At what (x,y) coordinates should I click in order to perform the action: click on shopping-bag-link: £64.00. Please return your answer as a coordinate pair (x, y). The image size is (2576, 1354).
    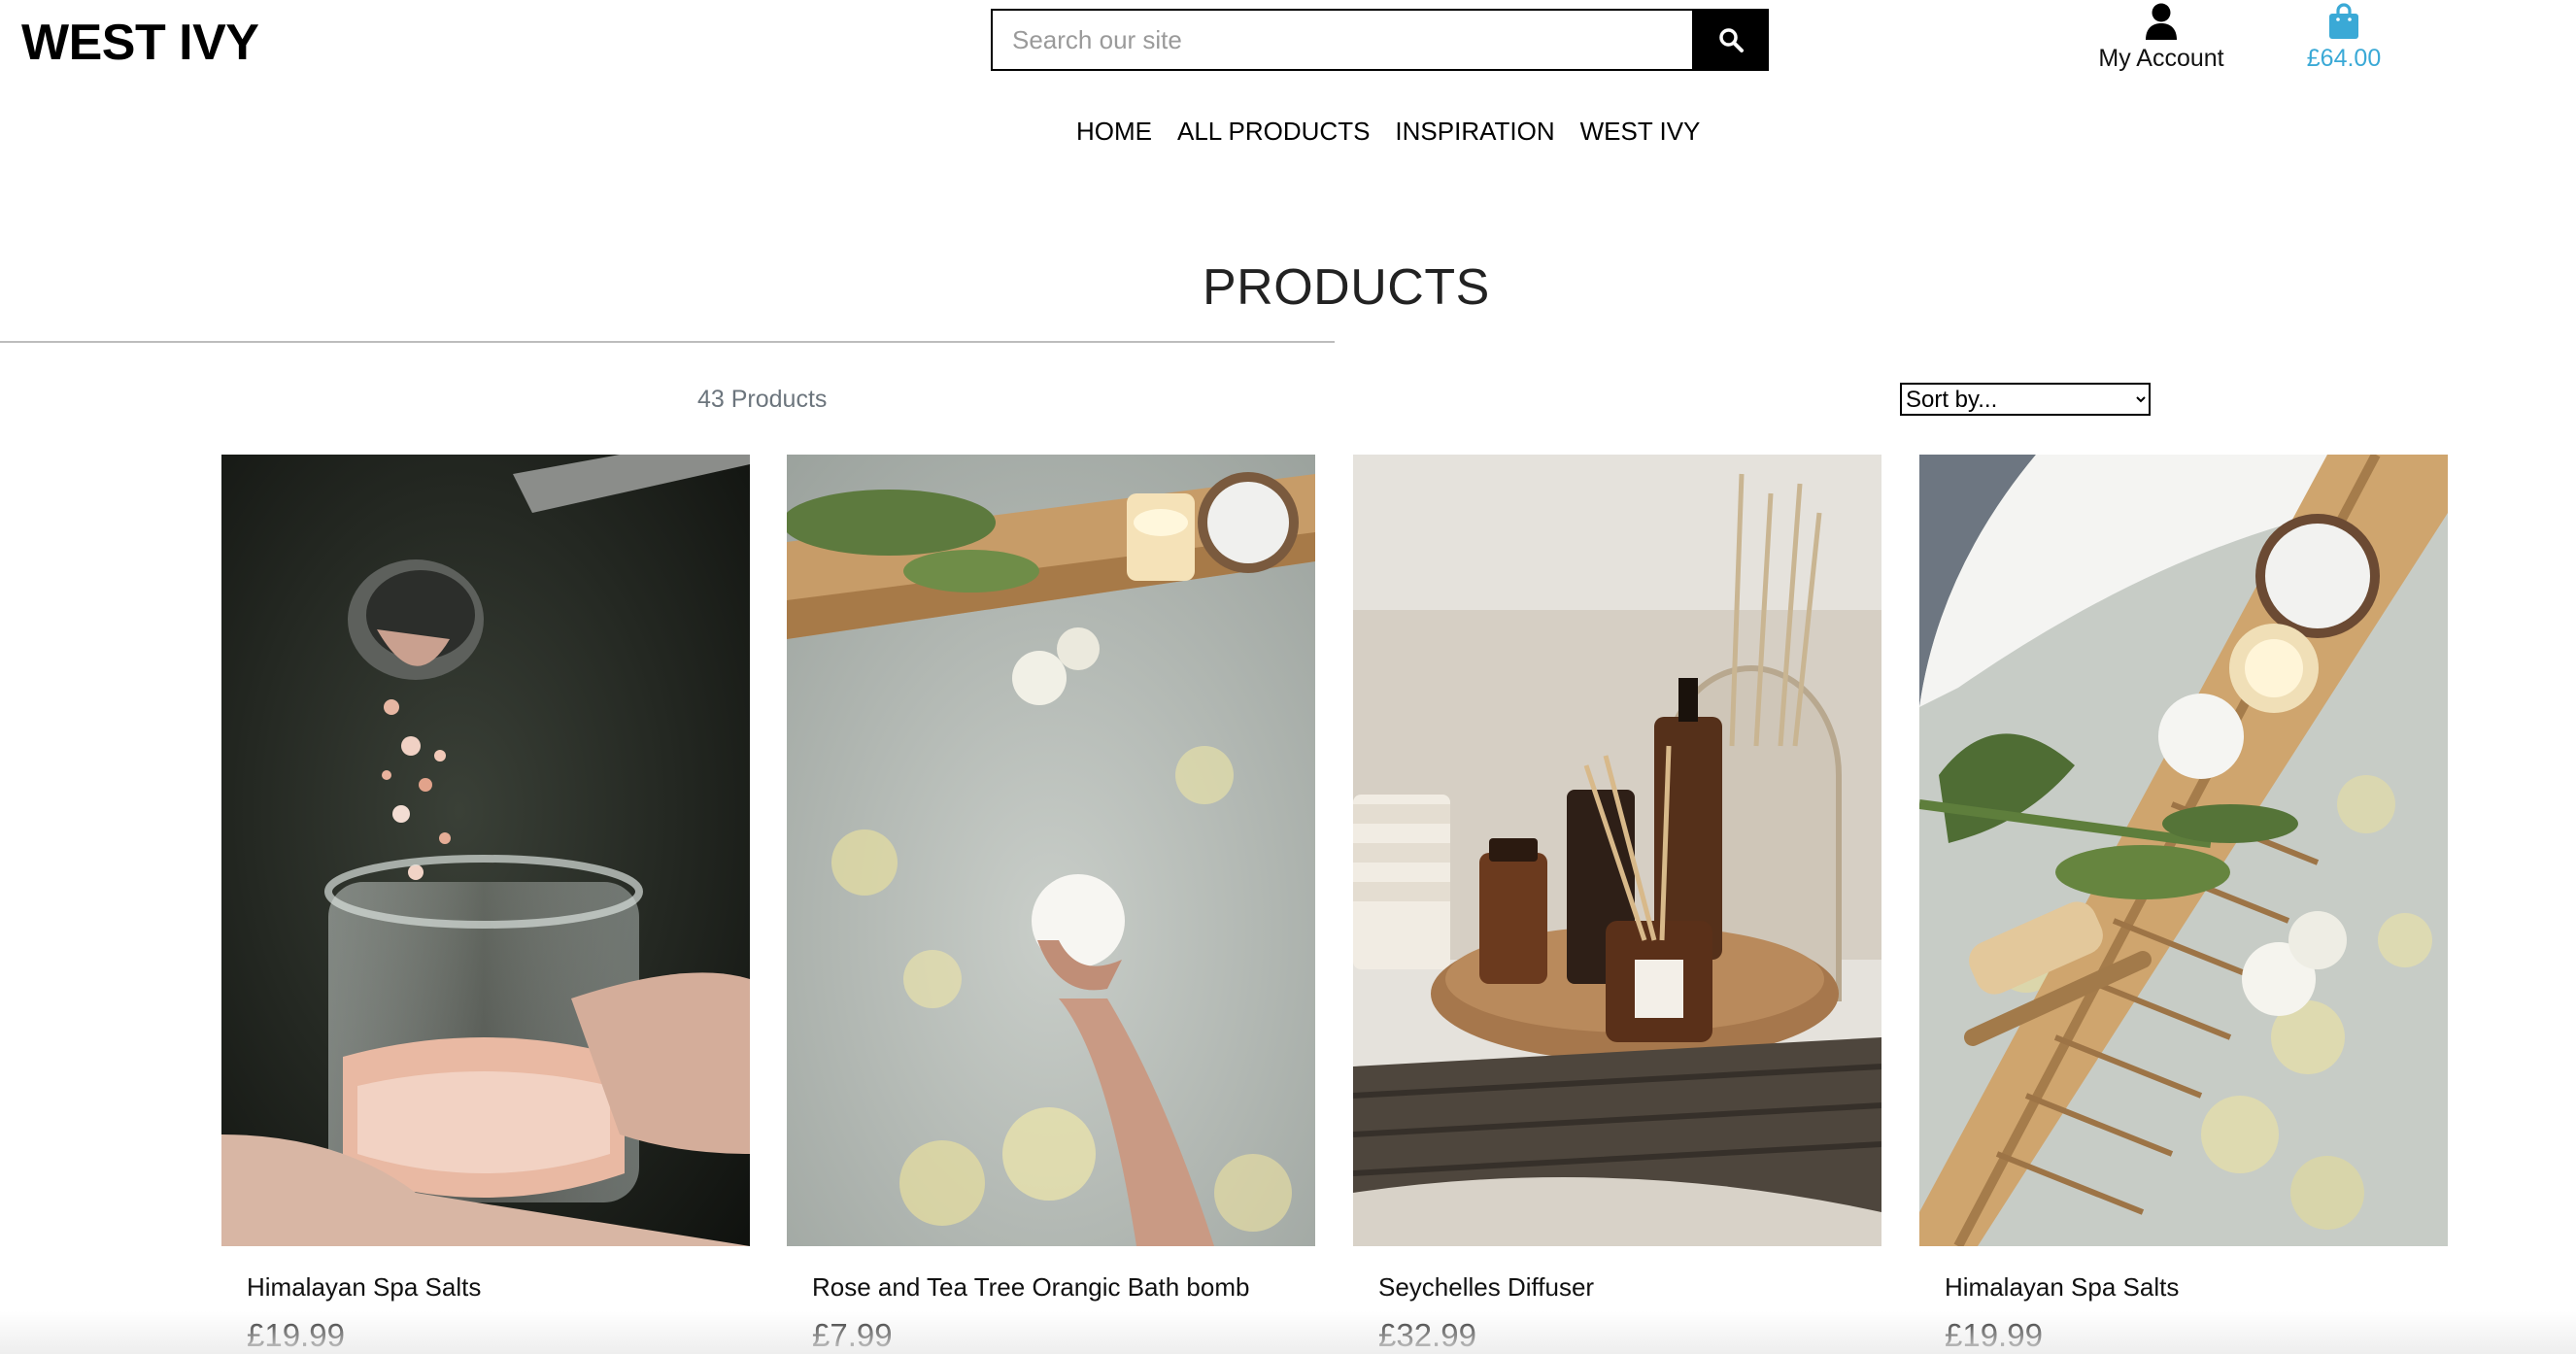
    Looking at the image, I should click on (2343, 39).